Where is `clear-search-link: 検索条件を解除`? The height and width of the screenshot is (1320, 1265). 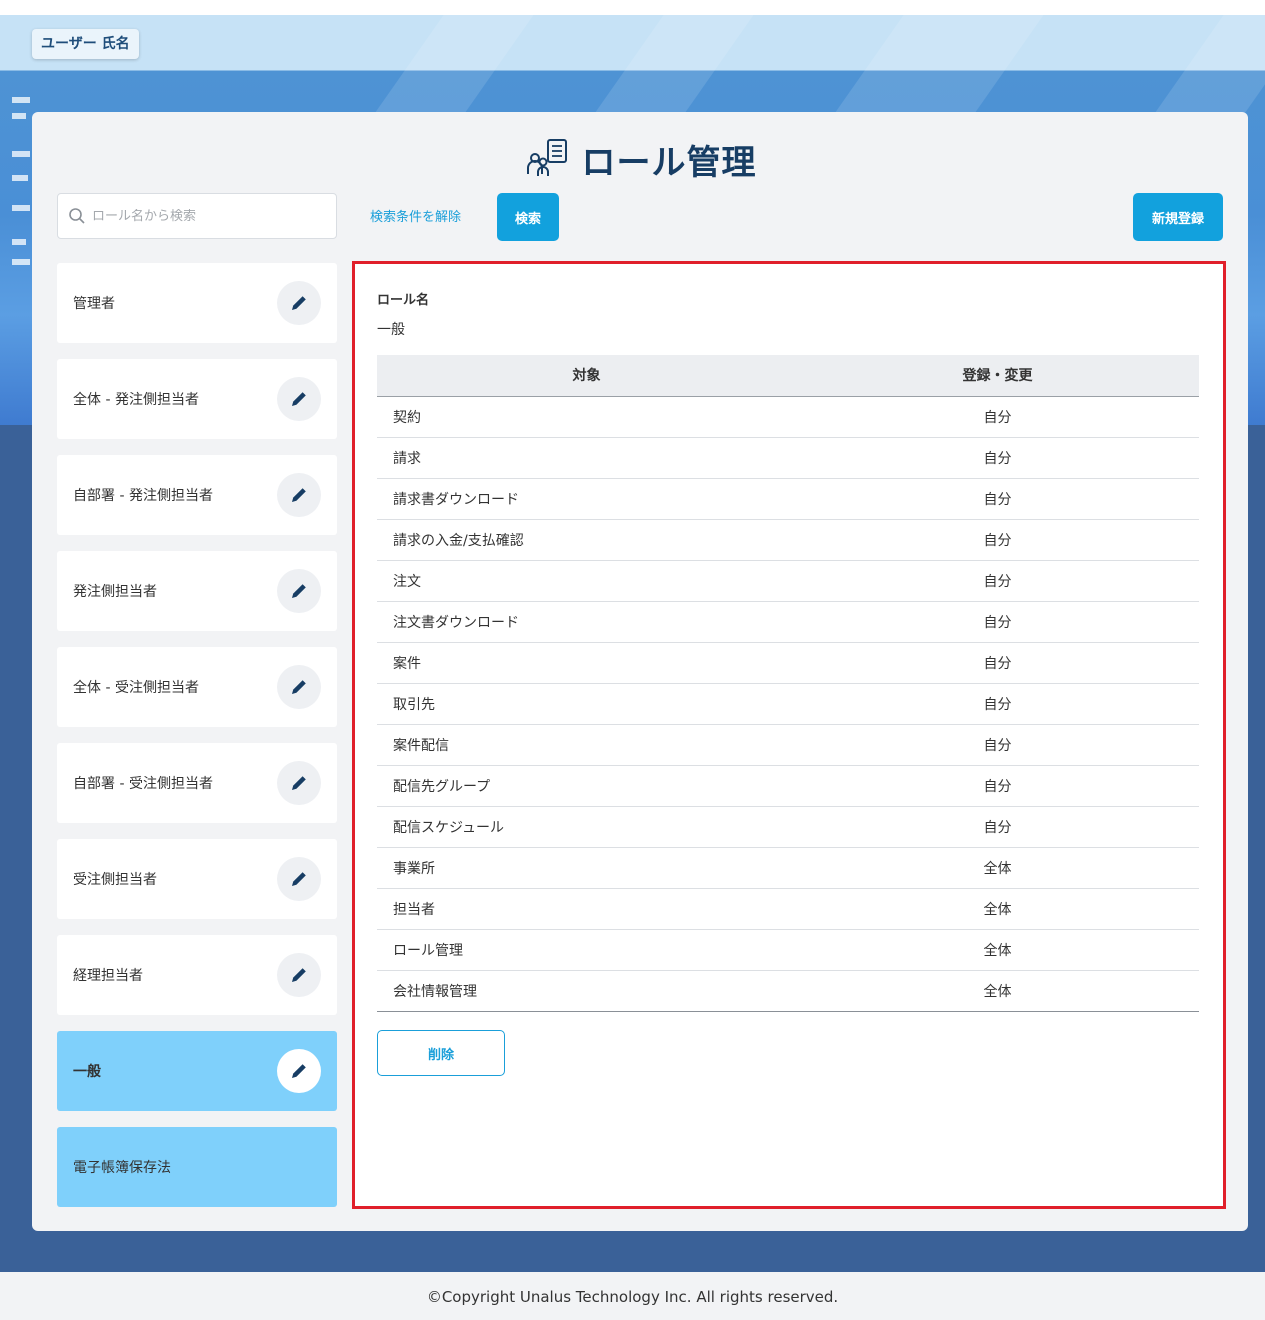
clear-search-link: 検索条件を解除 is located at coordinates (415, 215).